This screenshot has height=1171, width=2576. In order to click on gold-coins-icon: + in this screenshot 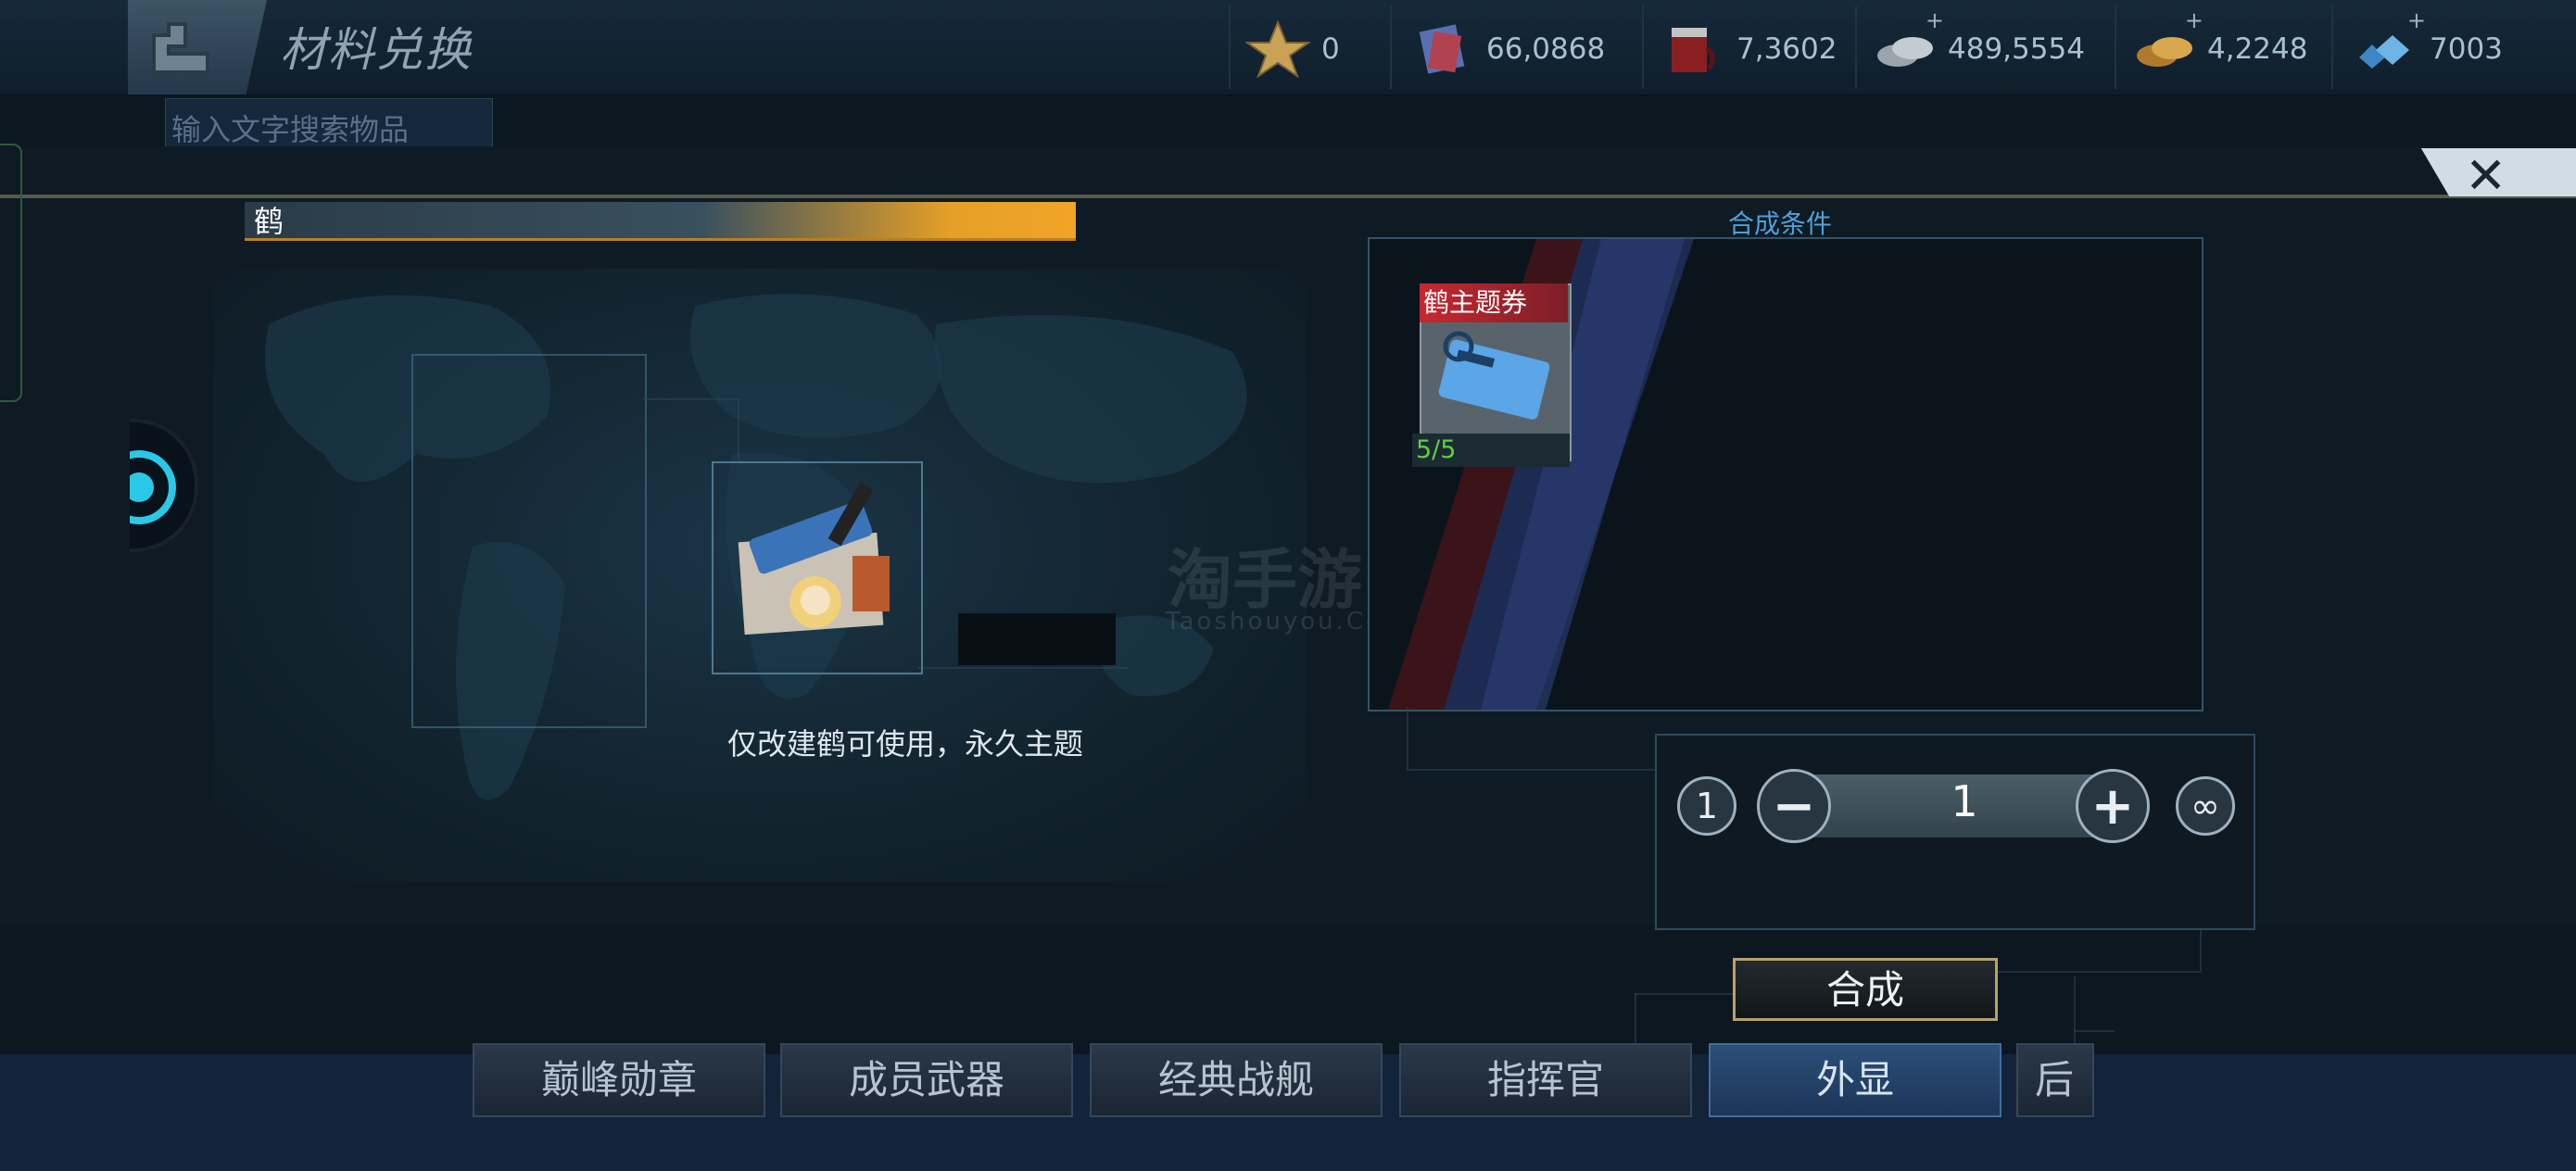, I will do `click(2167, 43)`.